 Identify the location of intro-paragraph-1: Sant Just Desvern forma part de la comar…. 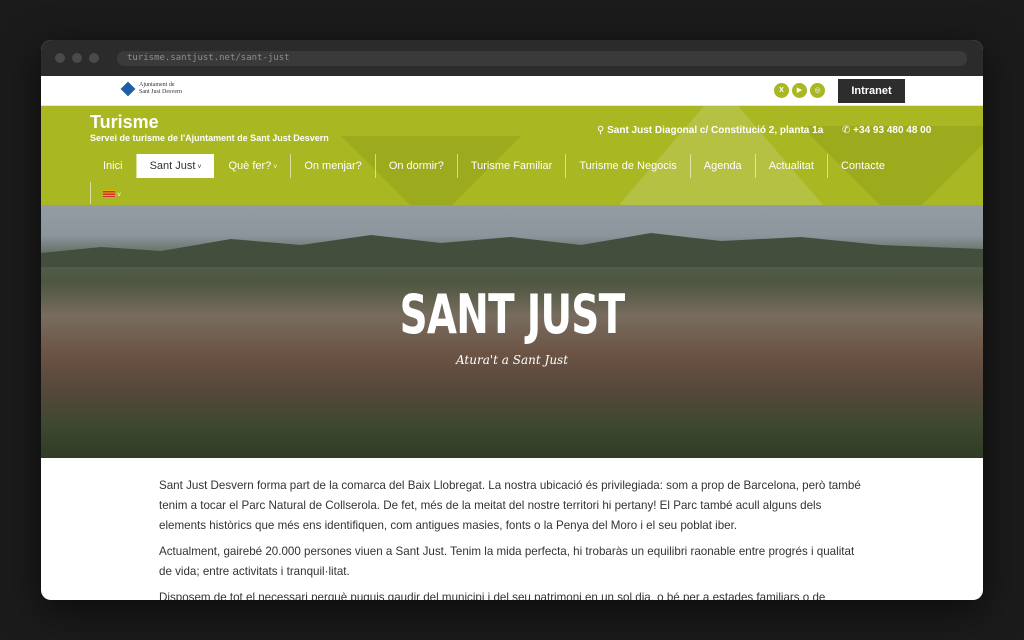
(510, 505).